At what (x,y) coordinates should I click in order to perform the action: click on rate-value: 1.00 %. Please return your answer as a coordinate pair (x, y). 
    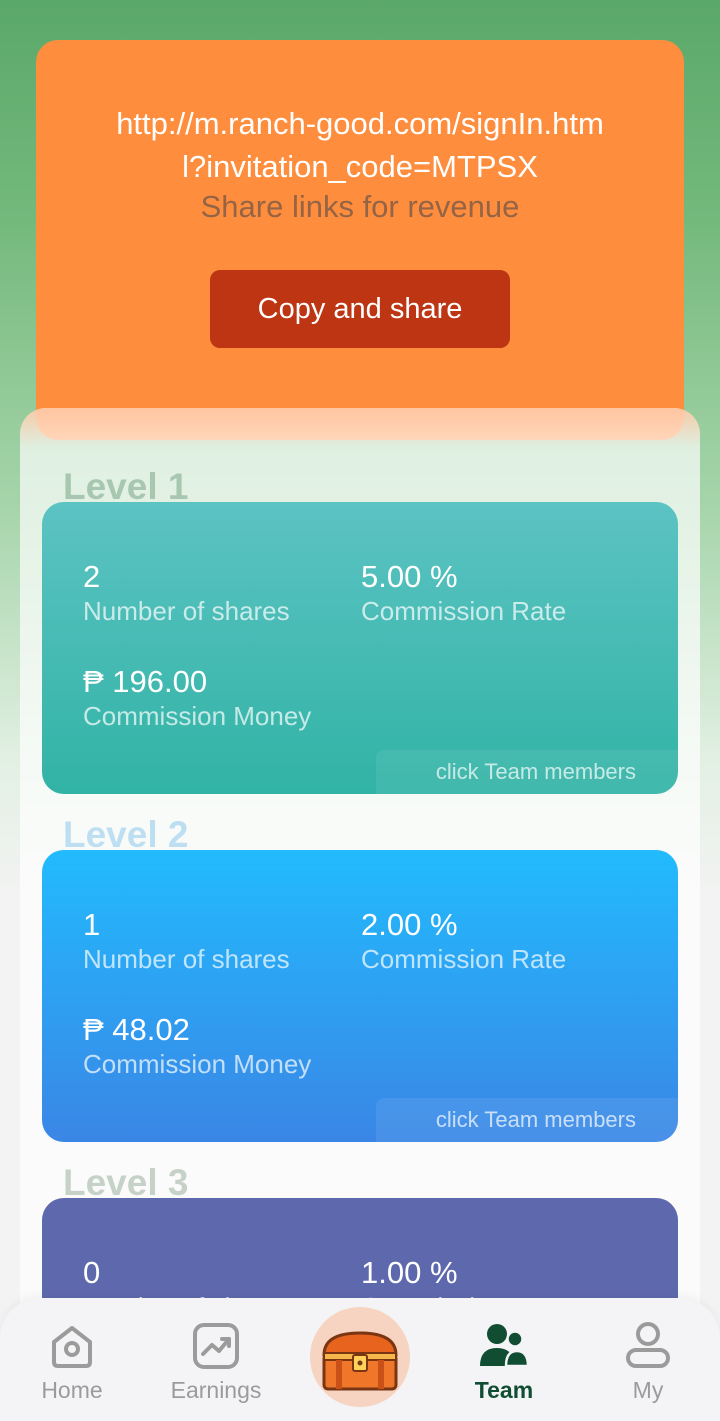
    Looking at the image, I should click on (409, 1272).